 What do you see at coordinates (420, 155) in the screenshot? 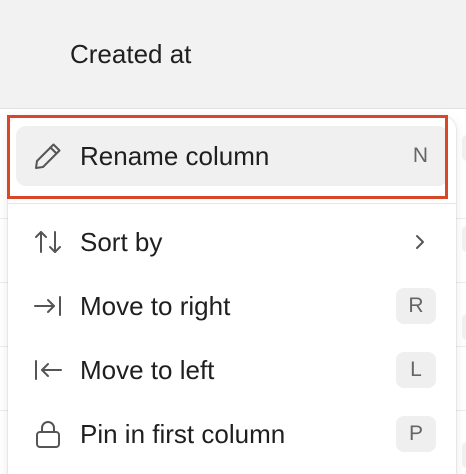
I see `shortcut-key: N` at bounding box center [420, 155].